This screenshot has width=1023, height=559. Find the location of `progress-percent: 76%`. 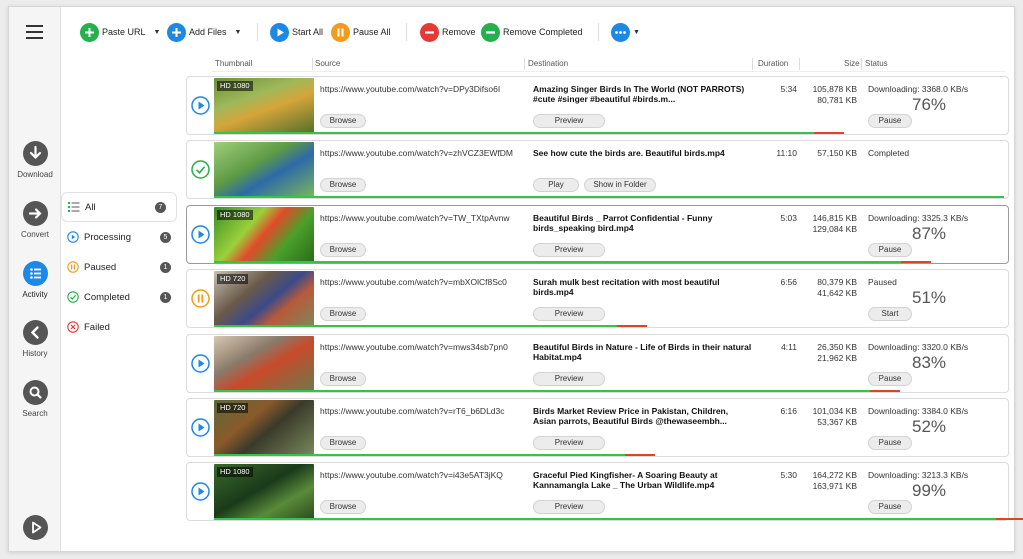

progress-percent: 76% is located at coordinates (929, 104).